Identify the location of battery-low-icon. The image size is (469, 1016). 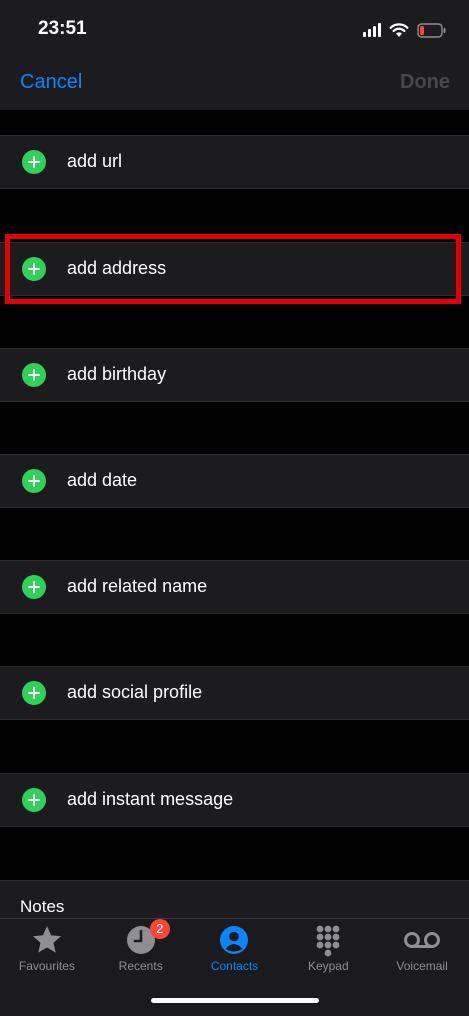
(432, 30).